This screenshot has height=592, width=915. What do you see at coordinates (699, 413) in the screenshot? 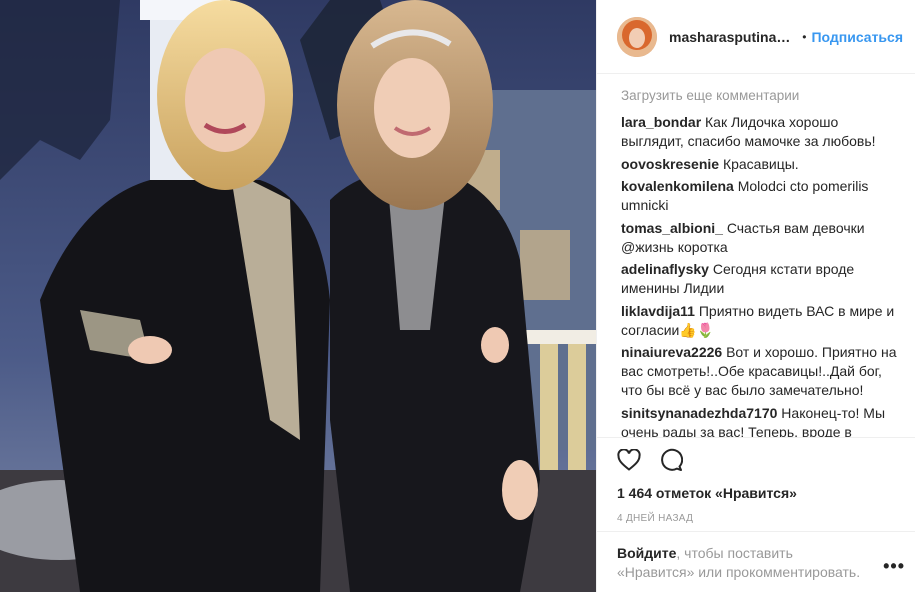
I see `comment-username: sinitsynanadezhda7170` at bounding box center [699, 413].